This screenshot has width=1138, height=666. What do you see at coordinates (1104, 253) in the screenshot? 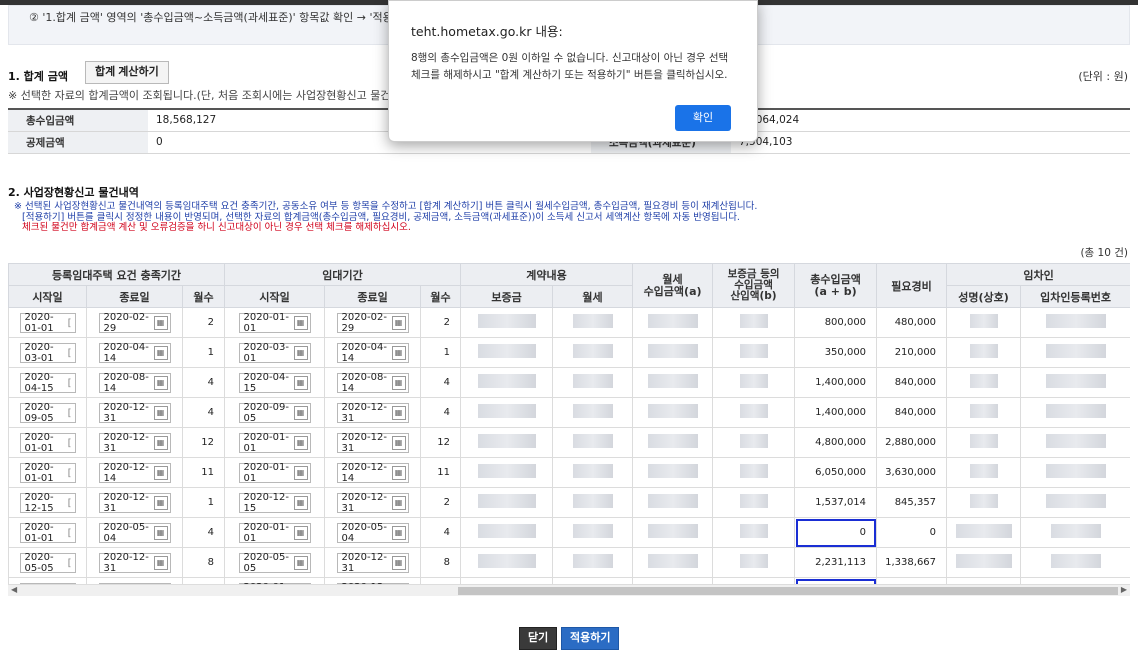
I see `record-count: (총 10 건)` at bounding box center [1104, 253].